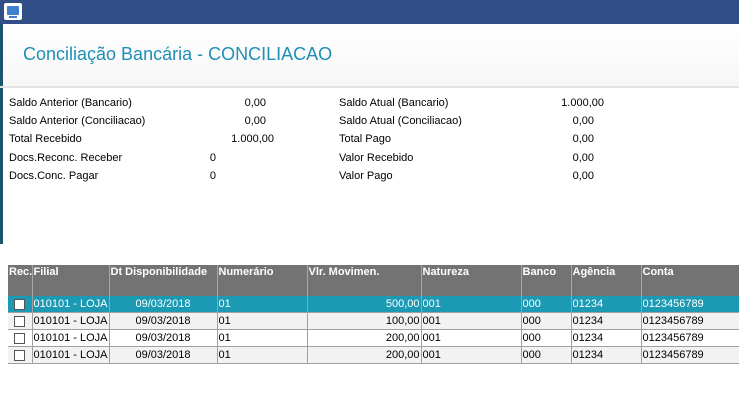  I want to click on label-saldo-atual-bancario: Saldo Atual (Bancario), so click(394, 103).